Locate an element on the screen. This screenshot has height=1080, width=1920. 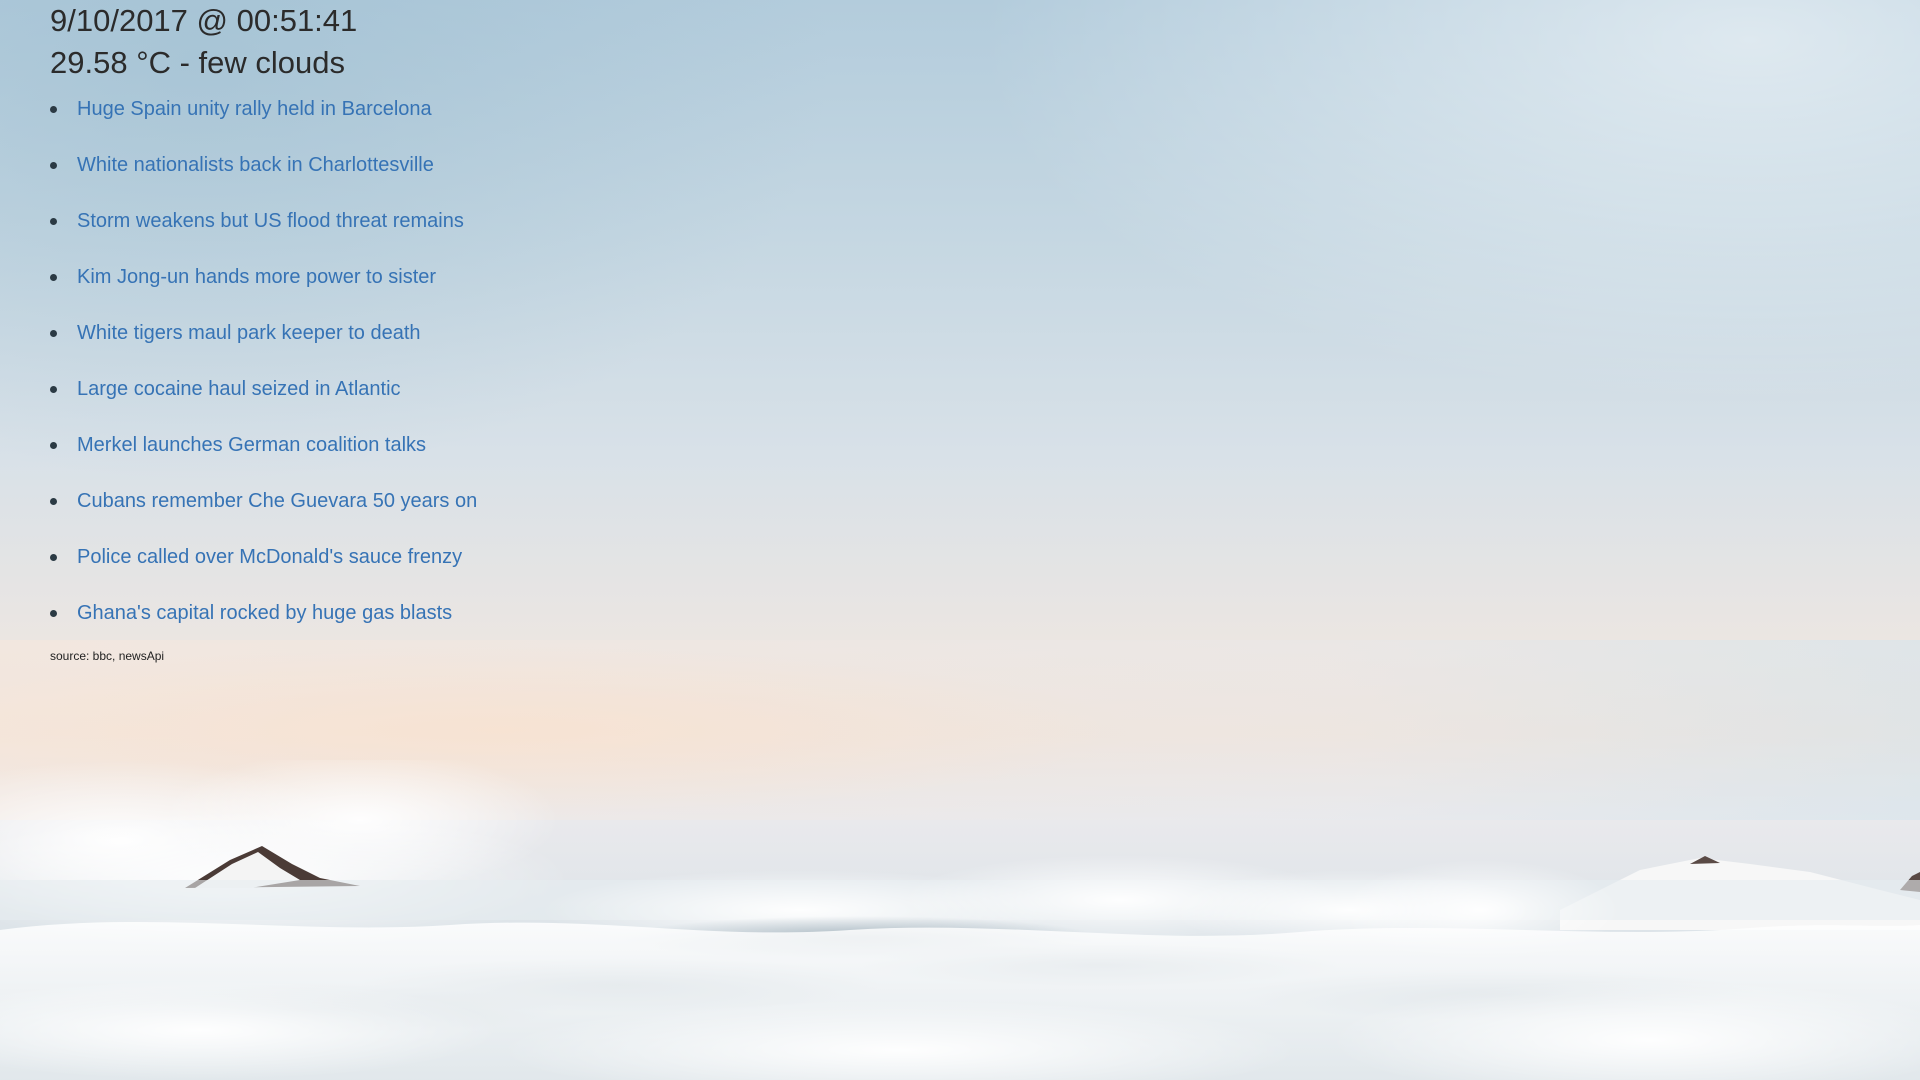
weather-summary: 29.58 °C - few clouds is located at coordinates (197, 62).